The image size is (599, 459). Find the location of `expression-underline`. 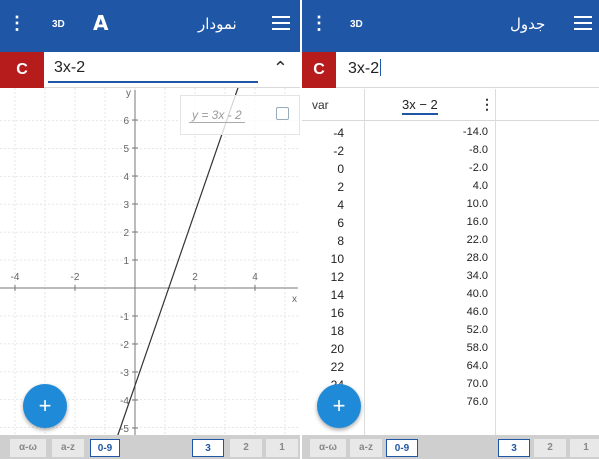

expression-underline is located at coordinates (153, 82).